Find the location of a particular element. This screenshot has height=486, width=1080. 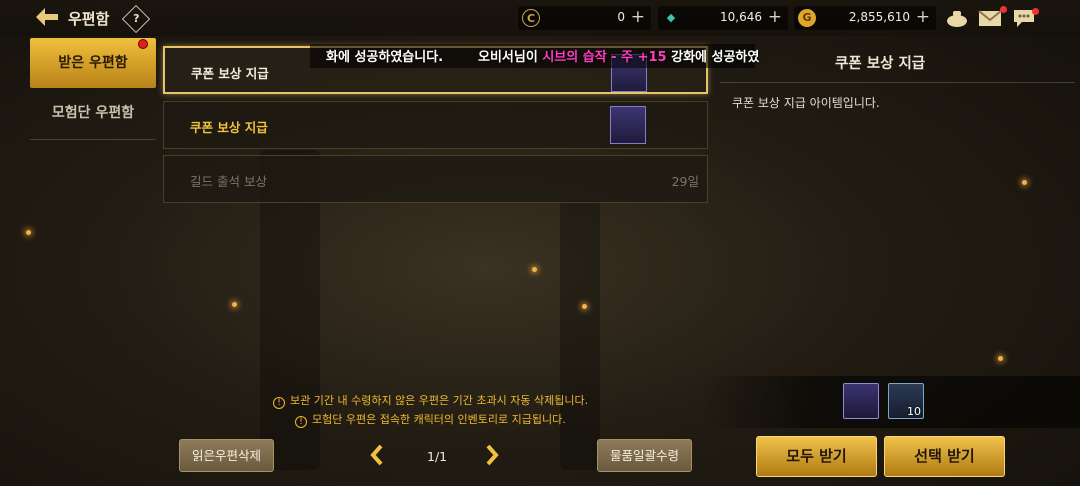

claim-items-button: 물품일괄수령 is located at coordinates (644, 455).